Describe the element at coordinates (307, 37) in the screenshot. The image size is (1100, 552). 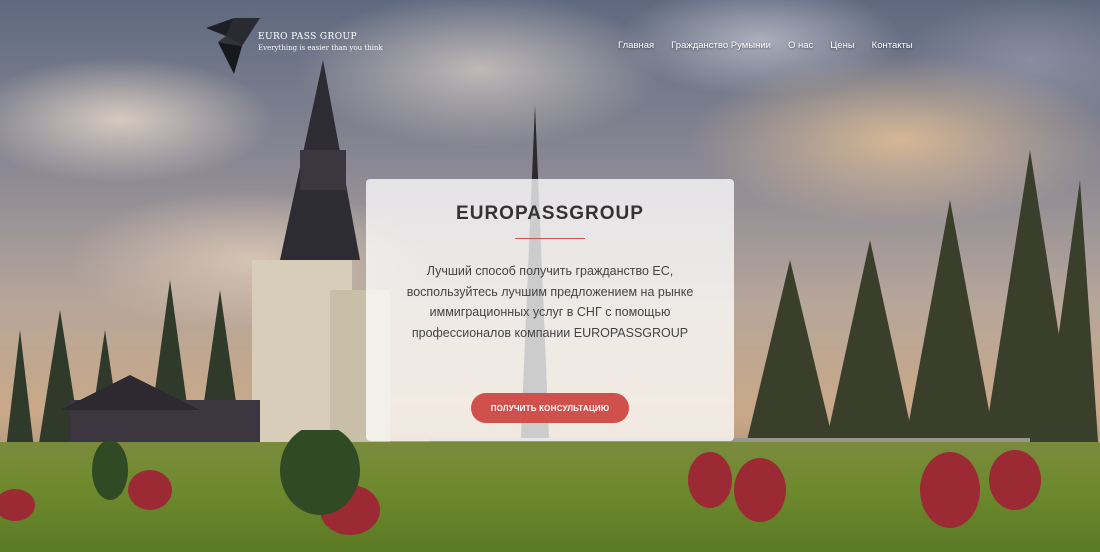
I see `brand-name: EURO PASS GROUP` at that location.